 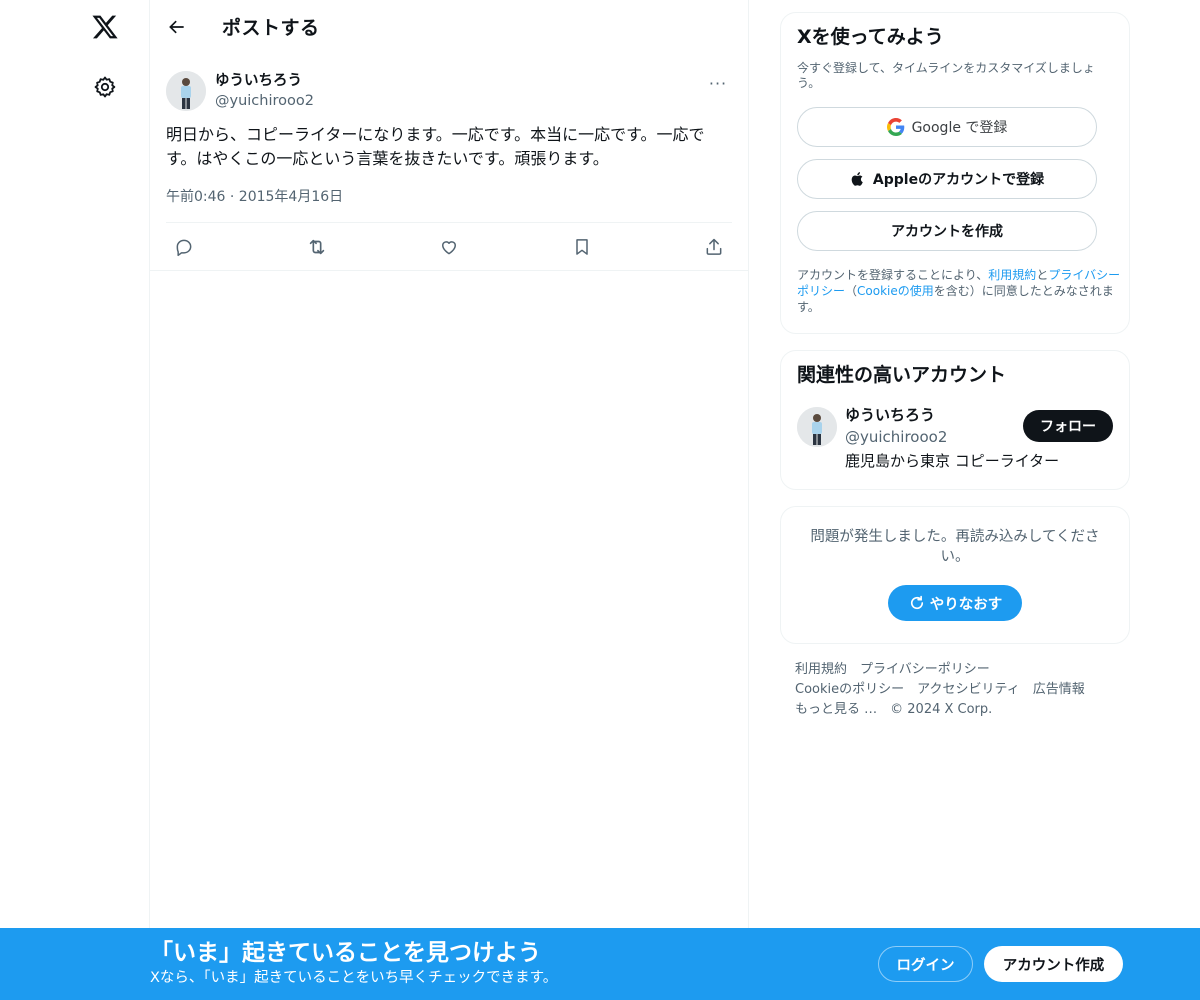 What do you see at coordinates (582, 247) in the screenshot?
I see `bookmark-icon` at bounding box center [582, 247].